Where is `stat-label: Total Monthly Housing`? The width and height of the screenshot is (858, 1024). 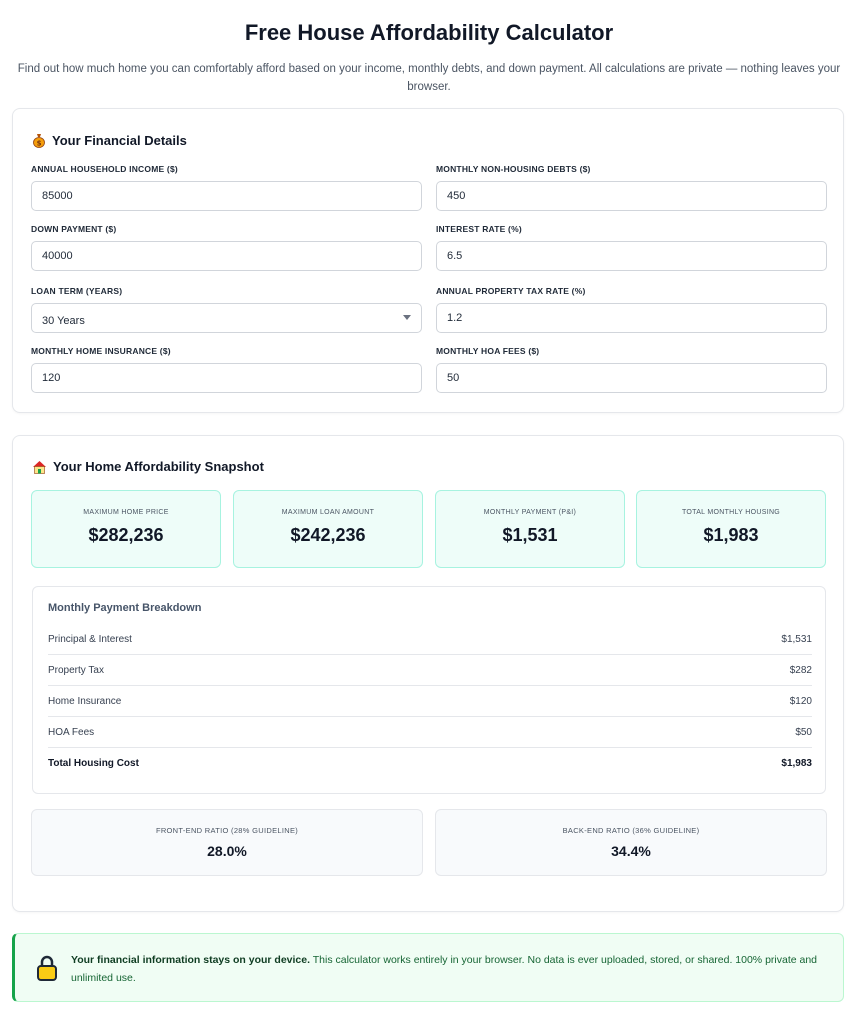
stat-label: Total Monthly Housing is located at coordinates (731, 512).